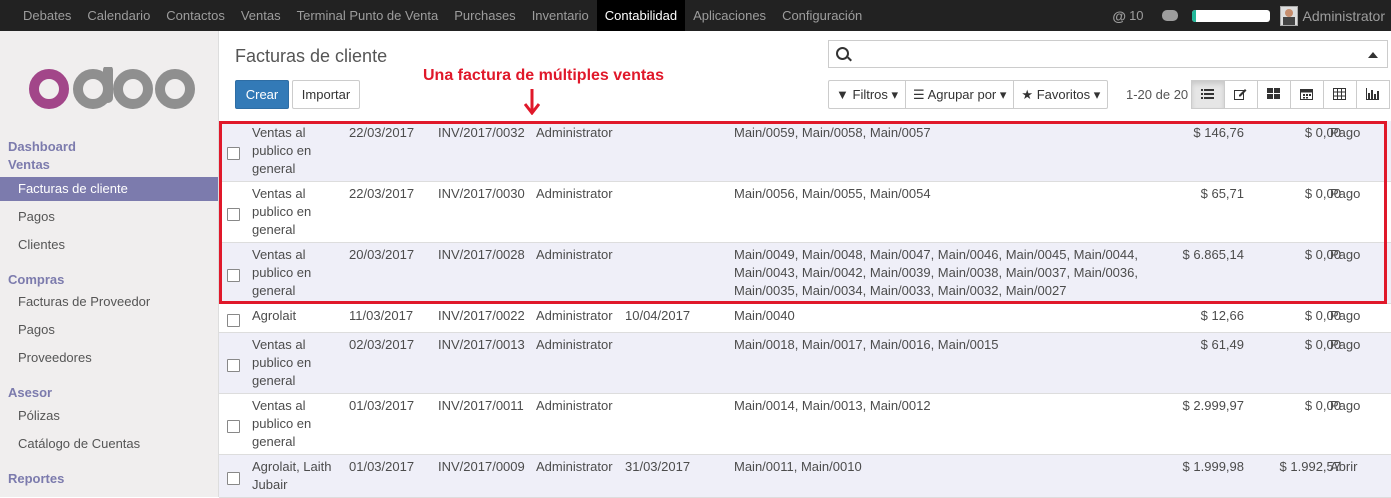  What do you see at coordinates (641, 15) in the screenshot?
I see `menu-item-contabilidad: Contabilidad` at bounding box center [641, 15].